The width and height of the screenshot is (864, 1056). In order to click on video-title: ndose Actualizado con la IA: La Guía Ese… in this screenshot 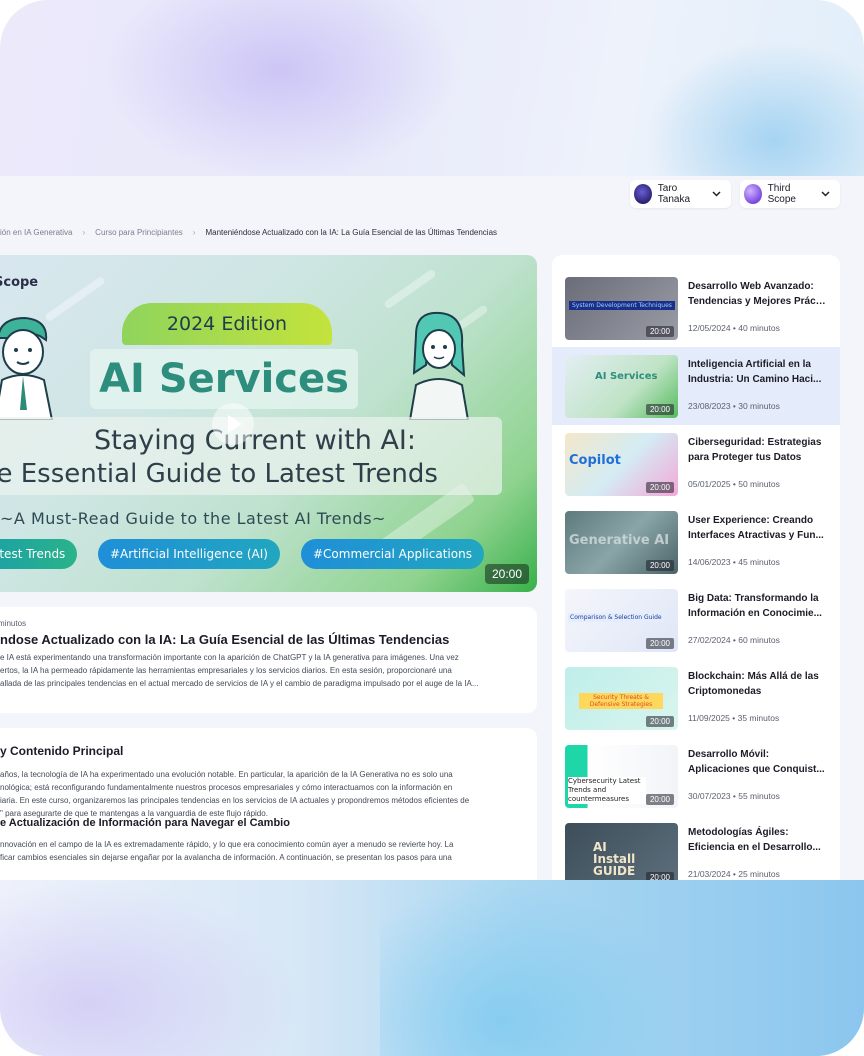, I will do `click(225, 639)`.